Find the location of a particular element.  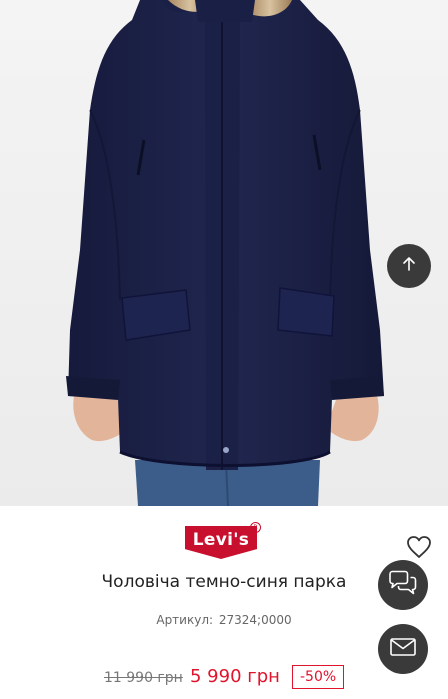

price-row: 11 990 грн 5 990 грн -50% is located at coordinates (224, 678).